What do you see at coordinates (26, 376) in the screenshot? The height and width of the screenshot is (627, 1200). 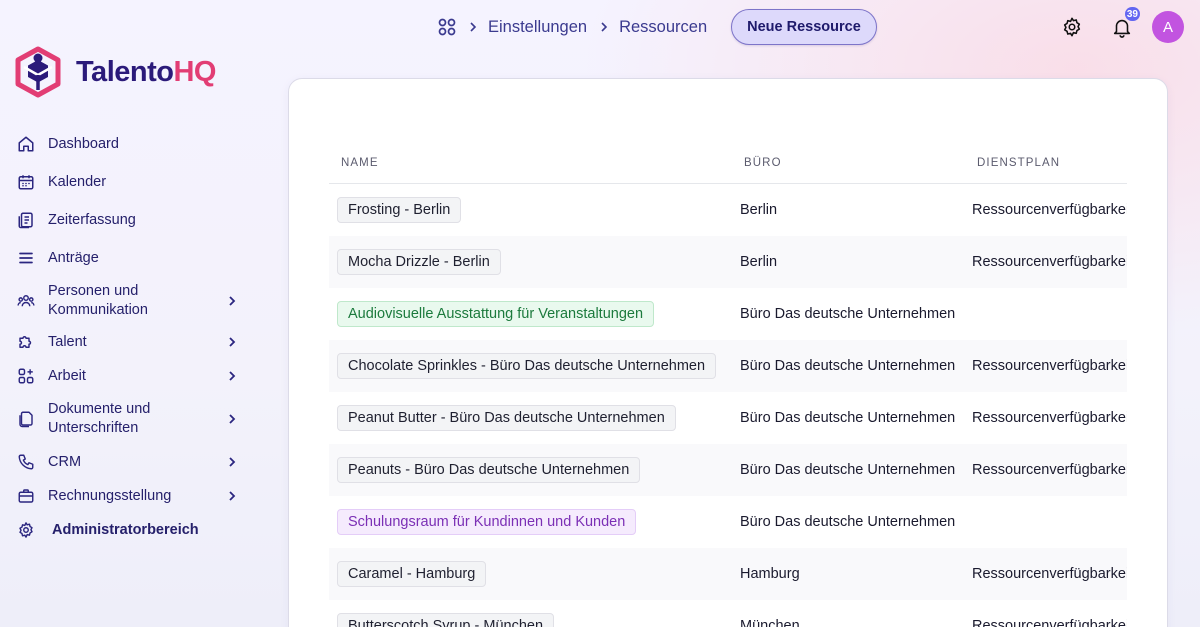 I see `grid-plus-icon` at bounding box center [26, 376].